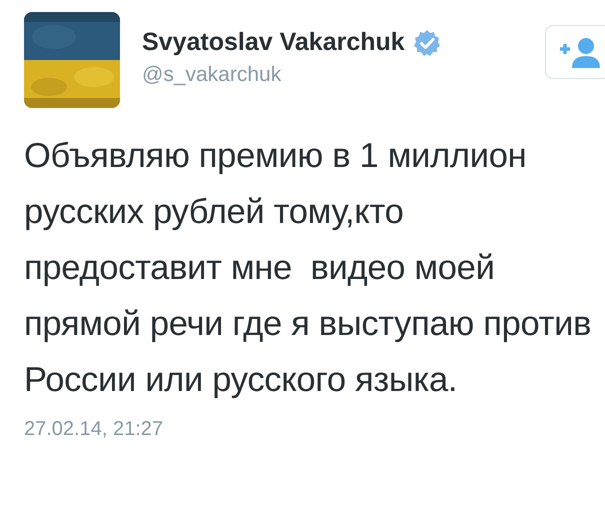 This screenshot has width=605, height=524. Describe the element at coordinates (212, 75) in the screenshot. I see `author-handle: @s_vakarchuk` at that location.